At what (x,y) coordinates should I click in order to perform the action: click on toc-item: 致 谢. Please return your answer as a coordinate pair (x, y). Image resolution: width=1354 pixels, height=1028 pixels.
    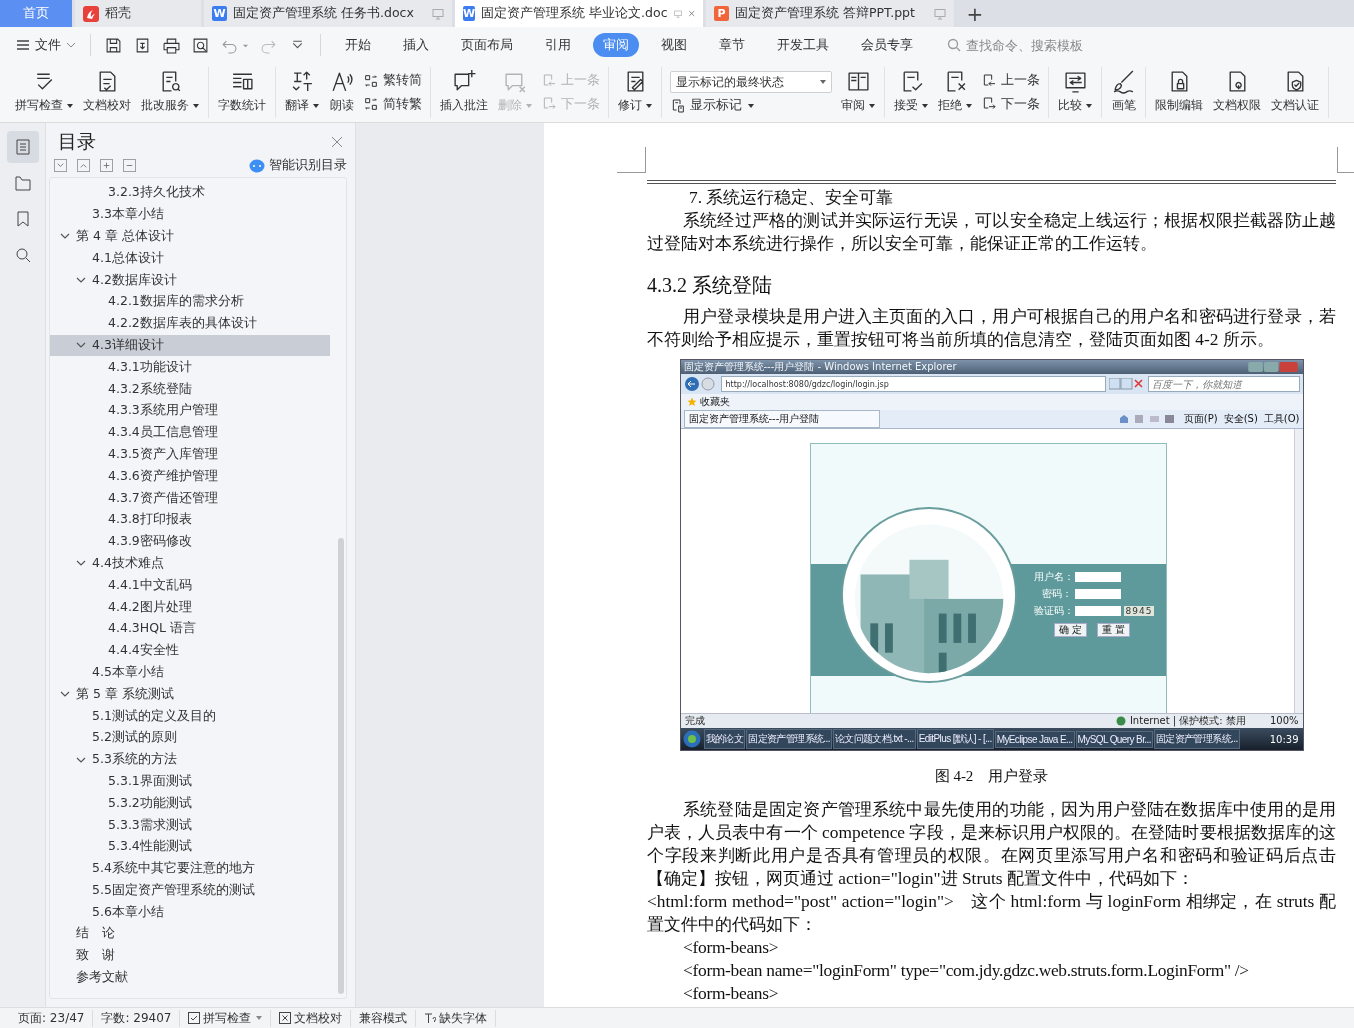
    Looking at the image, I should click on (190, 955).